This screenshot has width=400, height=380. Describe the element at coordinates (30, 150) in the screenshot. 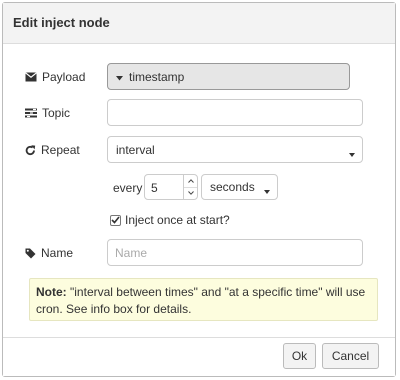

I see `repeat-icon` at that location.